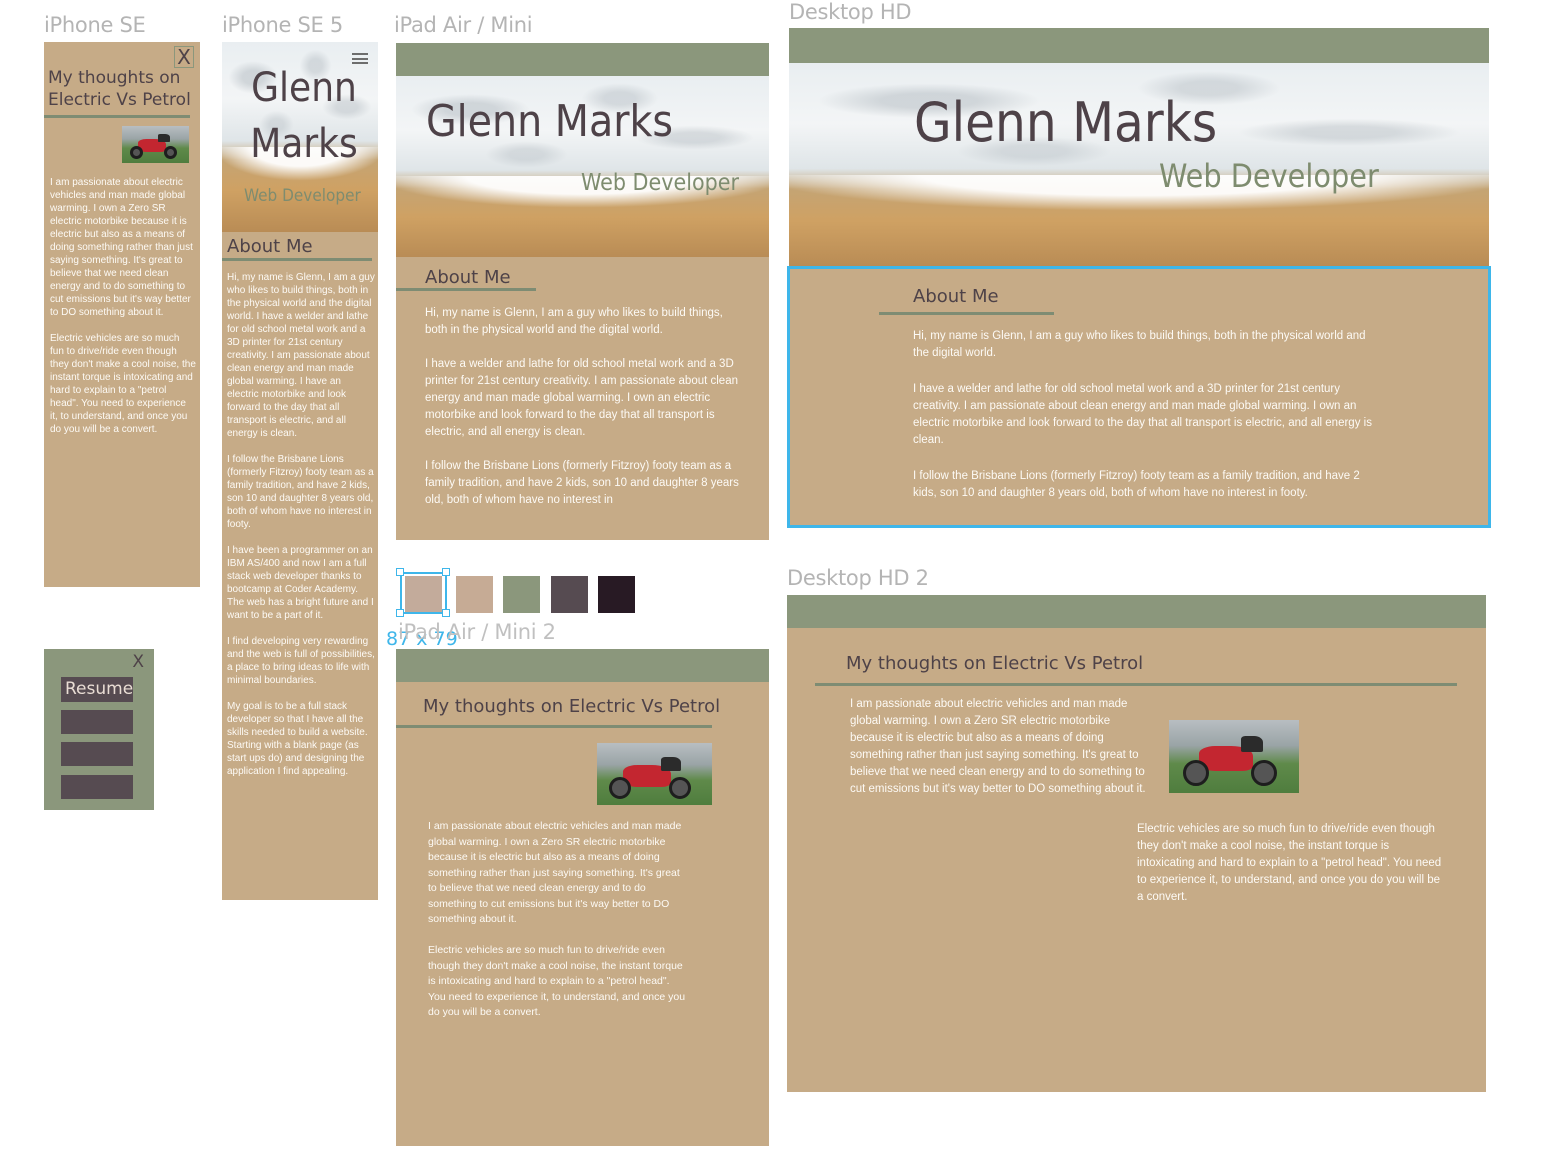 The width and height of the screenshot is (1564, 1166). I want to click on frame-label-iphone-se5: iPhone SE 5, so click(282, 25).